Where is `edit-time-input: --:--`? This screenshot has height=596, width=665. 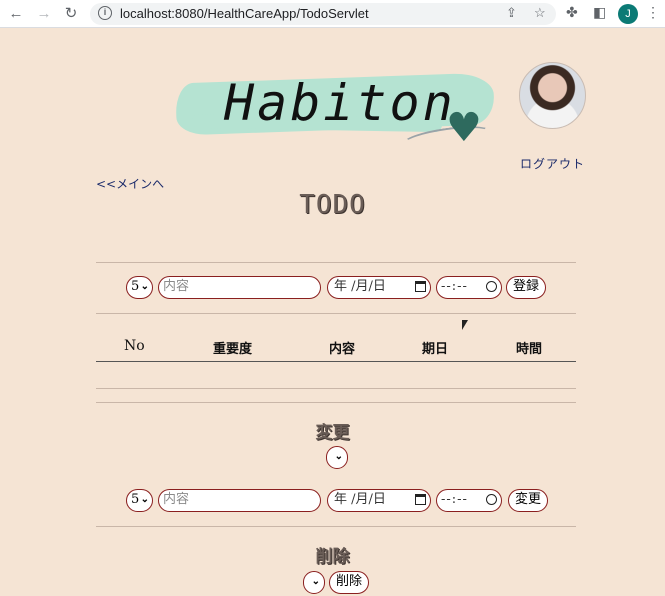 edit-time-input: --:-- is located at coordinates (469, 500).